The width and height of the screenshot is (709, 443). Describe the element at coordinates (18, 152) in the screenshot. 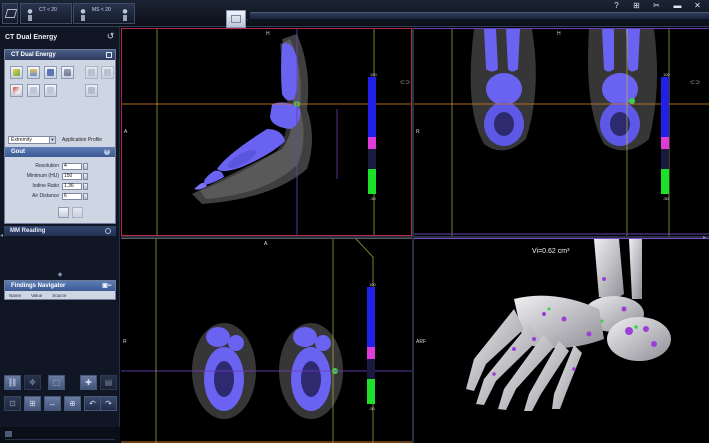

I see `gout-section-title: Gout` at that location.